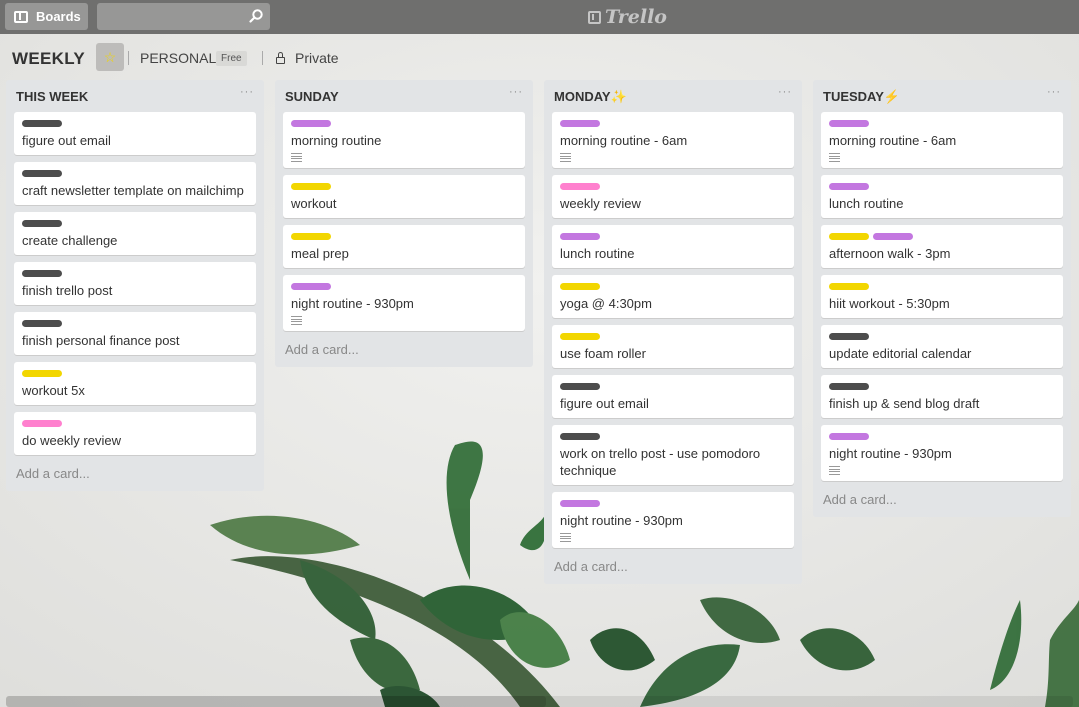 Image resolution: width=1079 pixels, height=707 pixels. Describe the element at coordinates (312, 96) in the screenshot. I see `list-title: SUNDAY` at that location.